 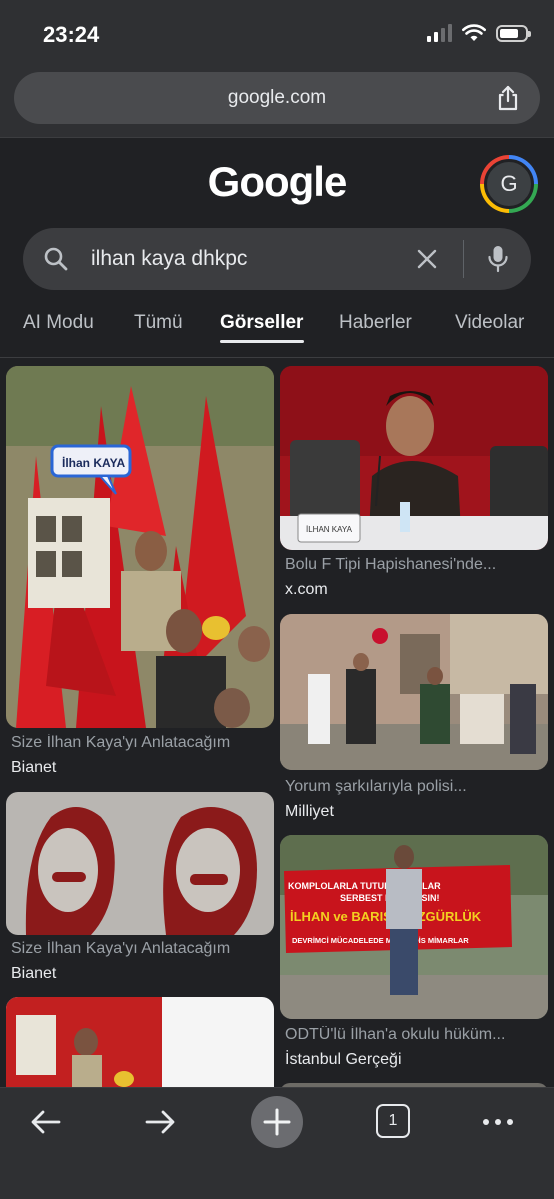 I want to click on tab-all: Tümü, so click(x=158, y=323).